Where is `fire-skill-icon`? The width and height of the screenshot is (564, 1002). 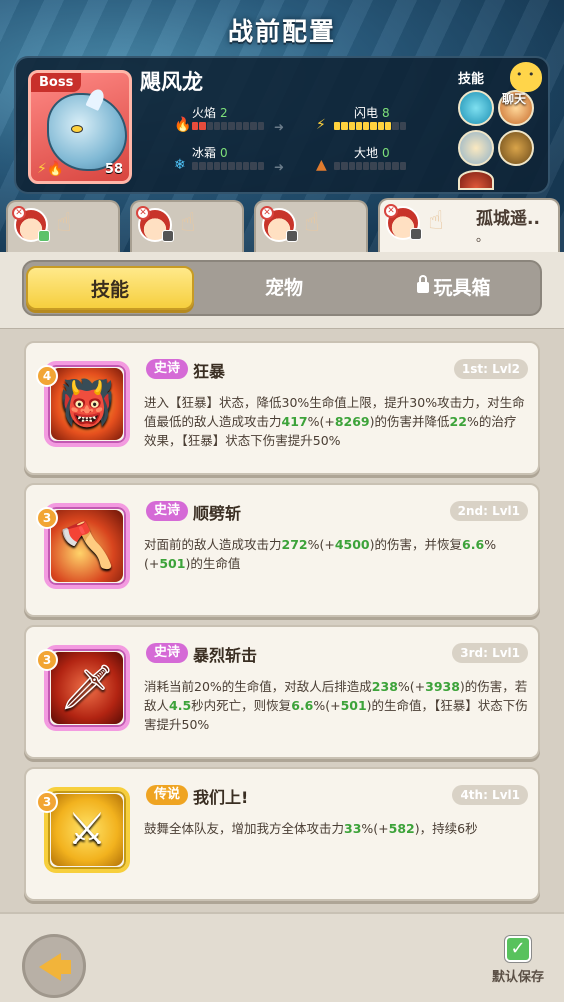
fire-skill-icon is located at coordinates (476, 180).